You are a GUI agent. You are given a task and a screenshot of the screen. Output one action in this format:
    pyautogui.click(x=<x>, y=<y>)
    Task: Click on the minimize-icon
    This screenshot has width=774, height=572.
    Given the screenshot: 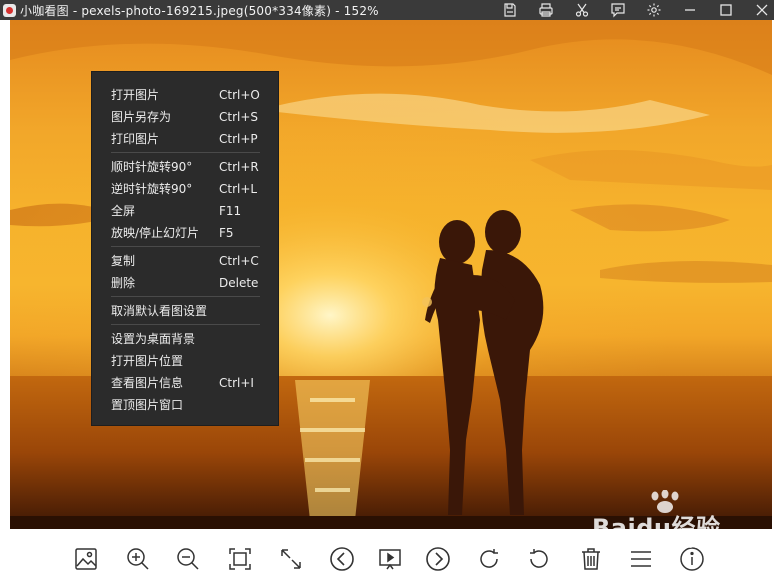 What is the action you would take?
    pyautogui.click(x=690, y=10)
    